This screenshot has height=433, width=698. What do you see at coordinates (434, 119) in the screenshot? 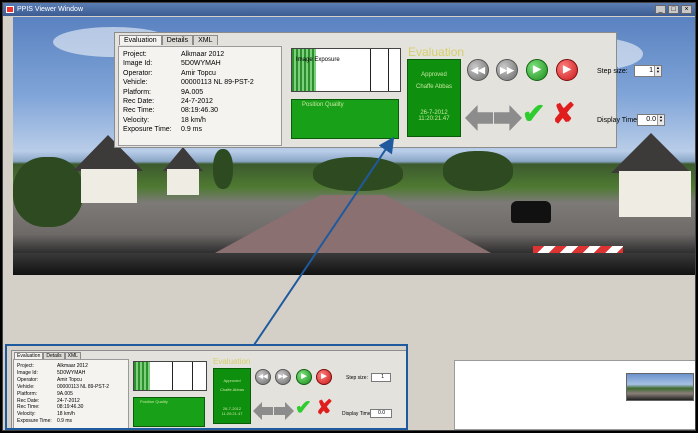
I see `status-time: 11:20:21.47` at bounding box center [434, 119].